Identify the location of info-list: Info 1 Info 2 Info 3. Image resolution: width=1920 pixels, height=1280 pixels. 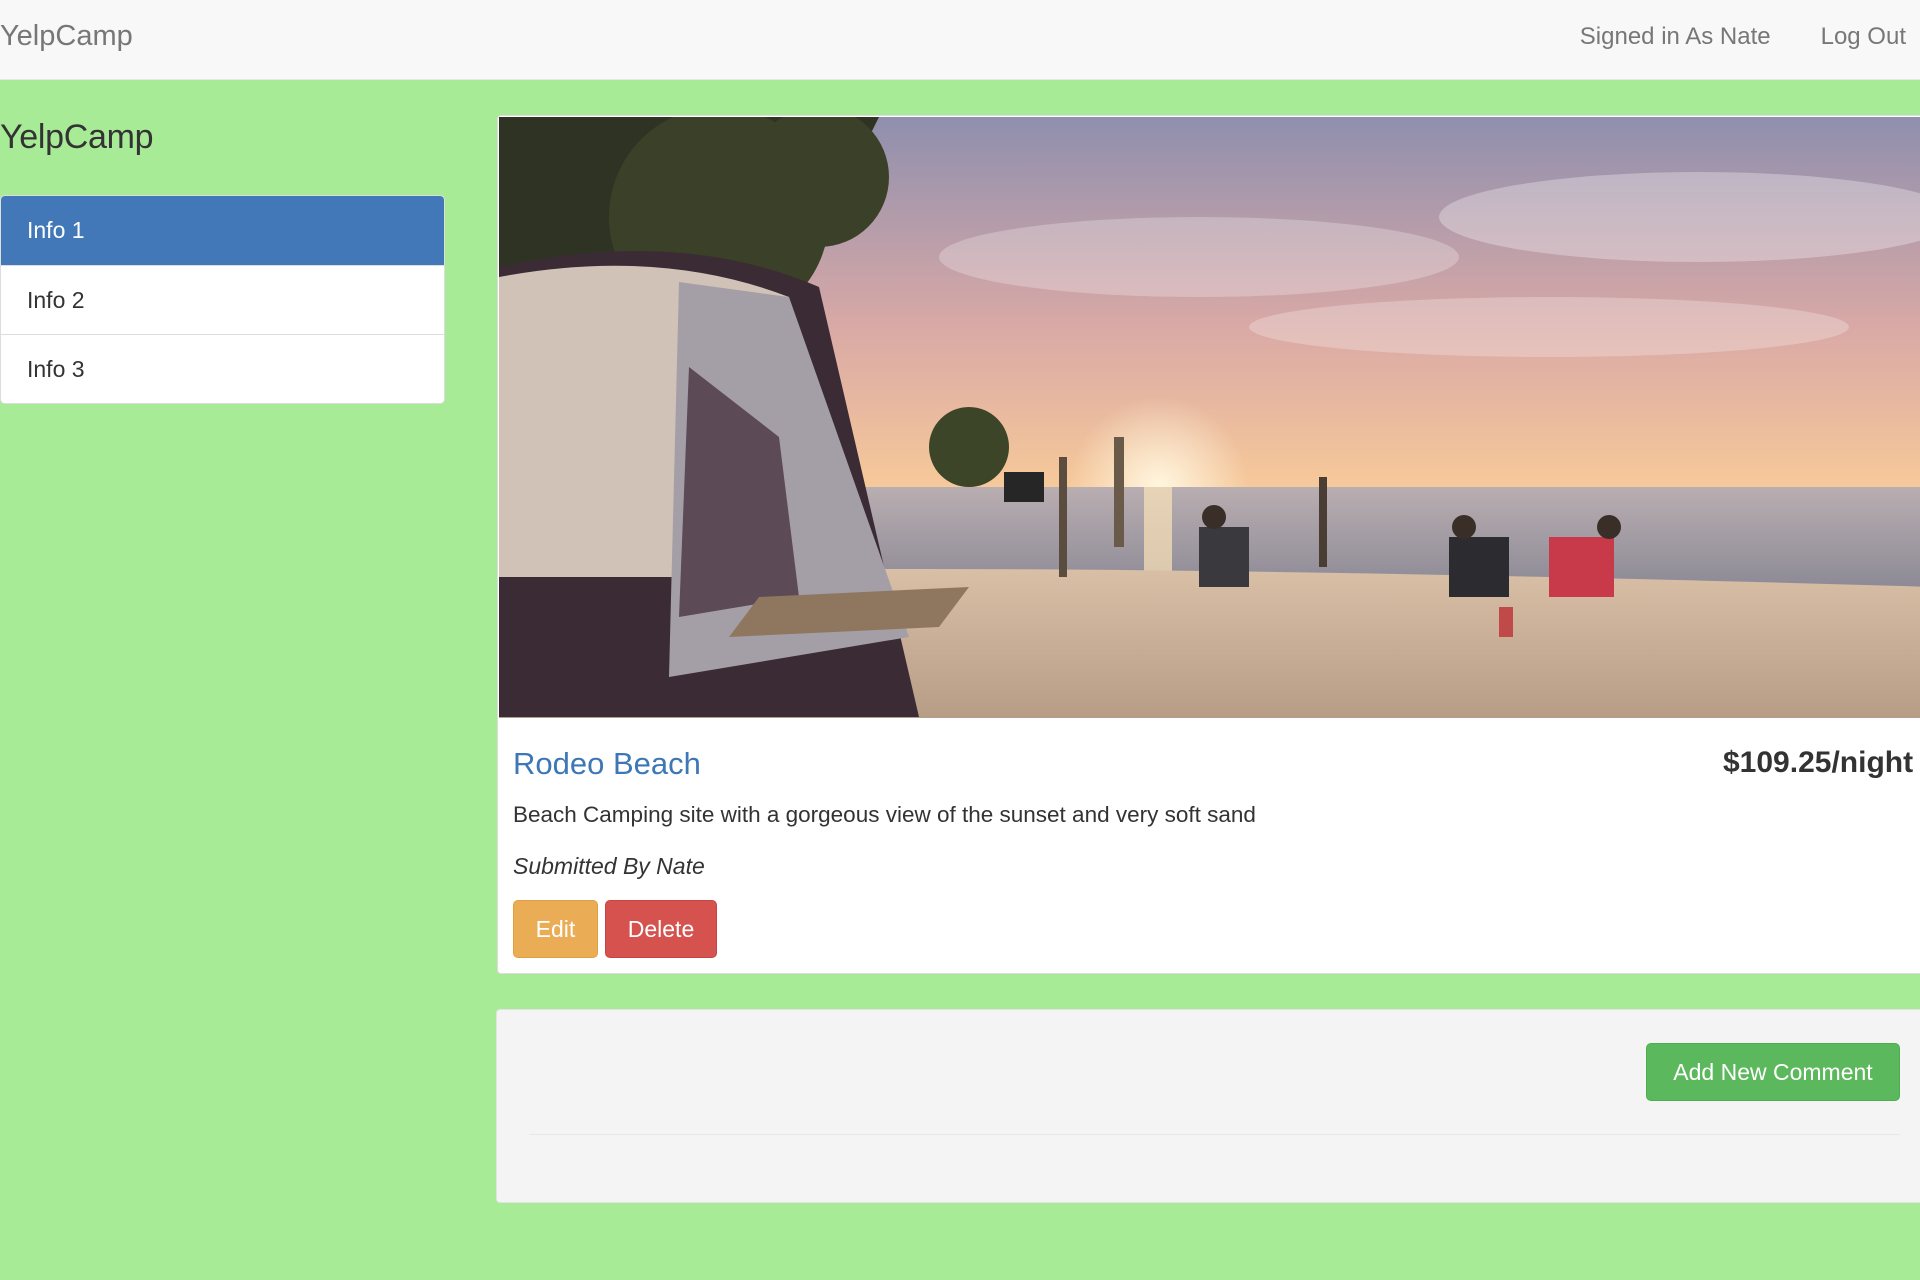
(222, 299).